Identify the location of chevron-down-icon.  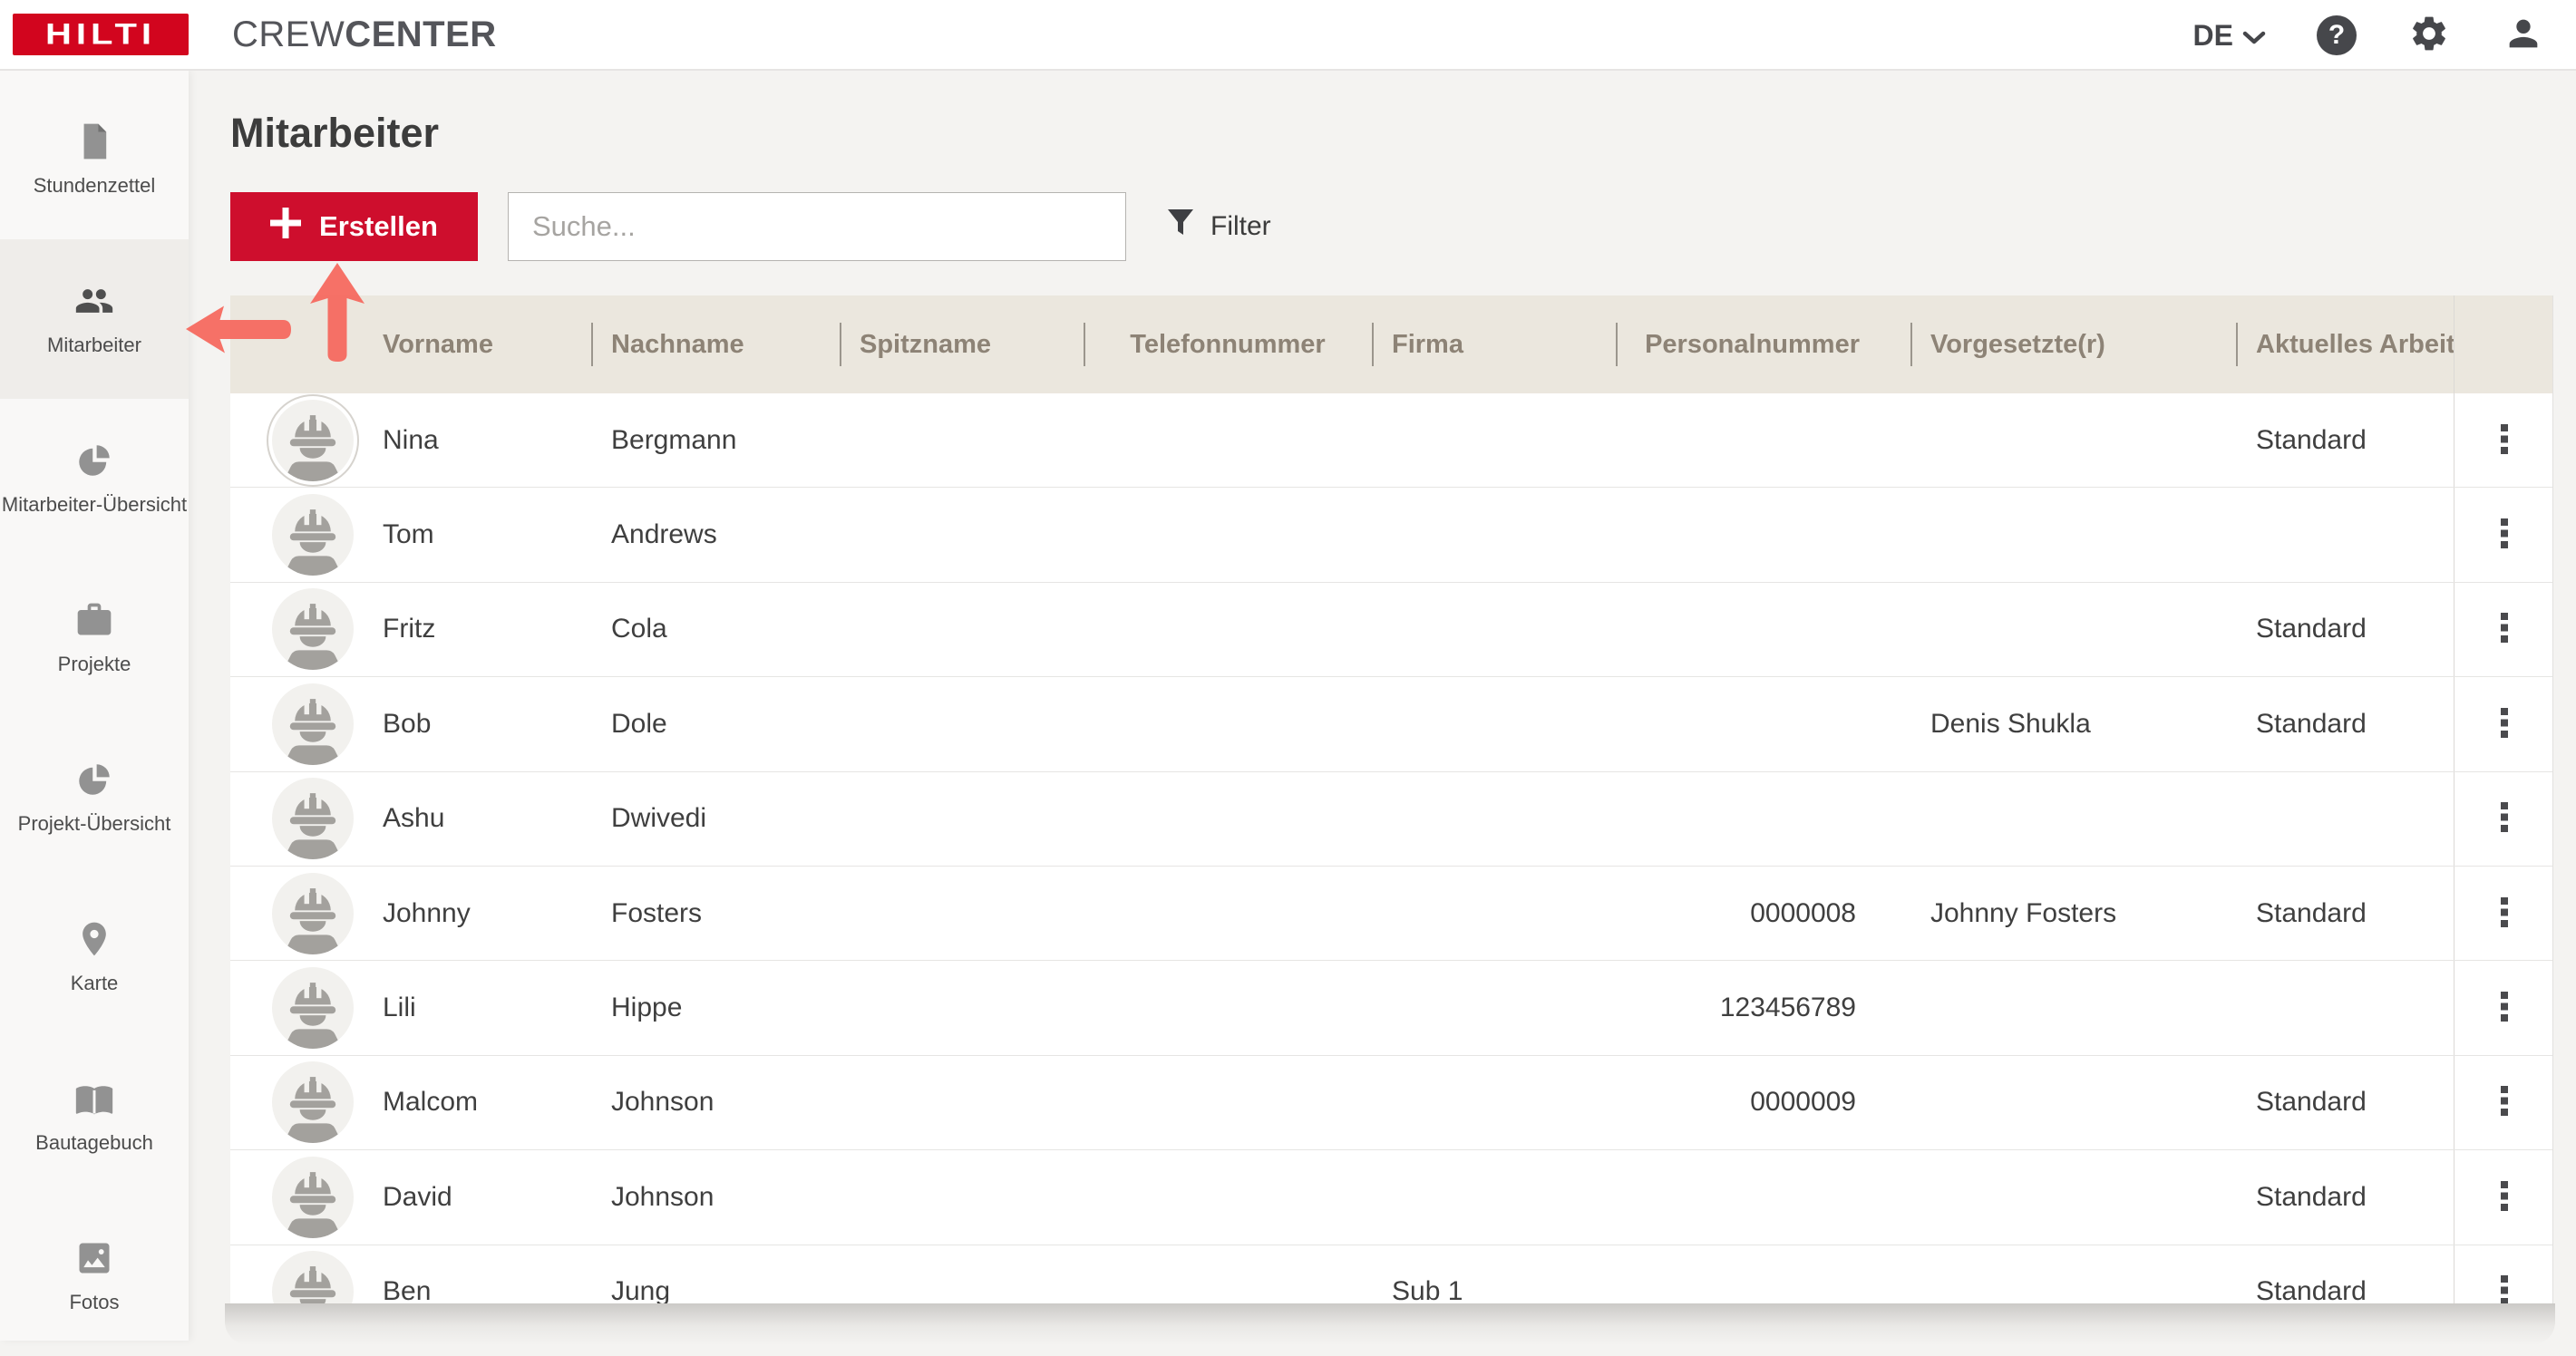
(2254, 36).